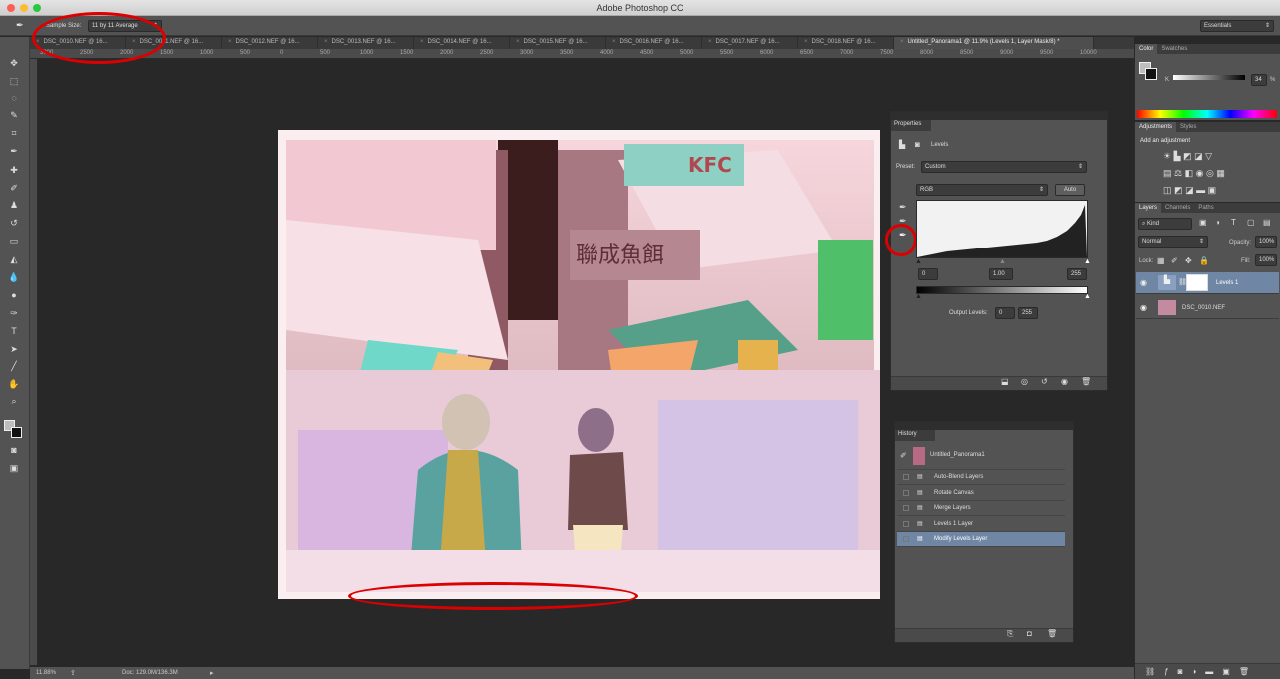 The width and height of the screenshot is (1280, 679). What do you see at coordinates (1237, 26) in the screenshot?
I see `workspace-select: Essentials ⇕` at bounding box center [1237, 26].